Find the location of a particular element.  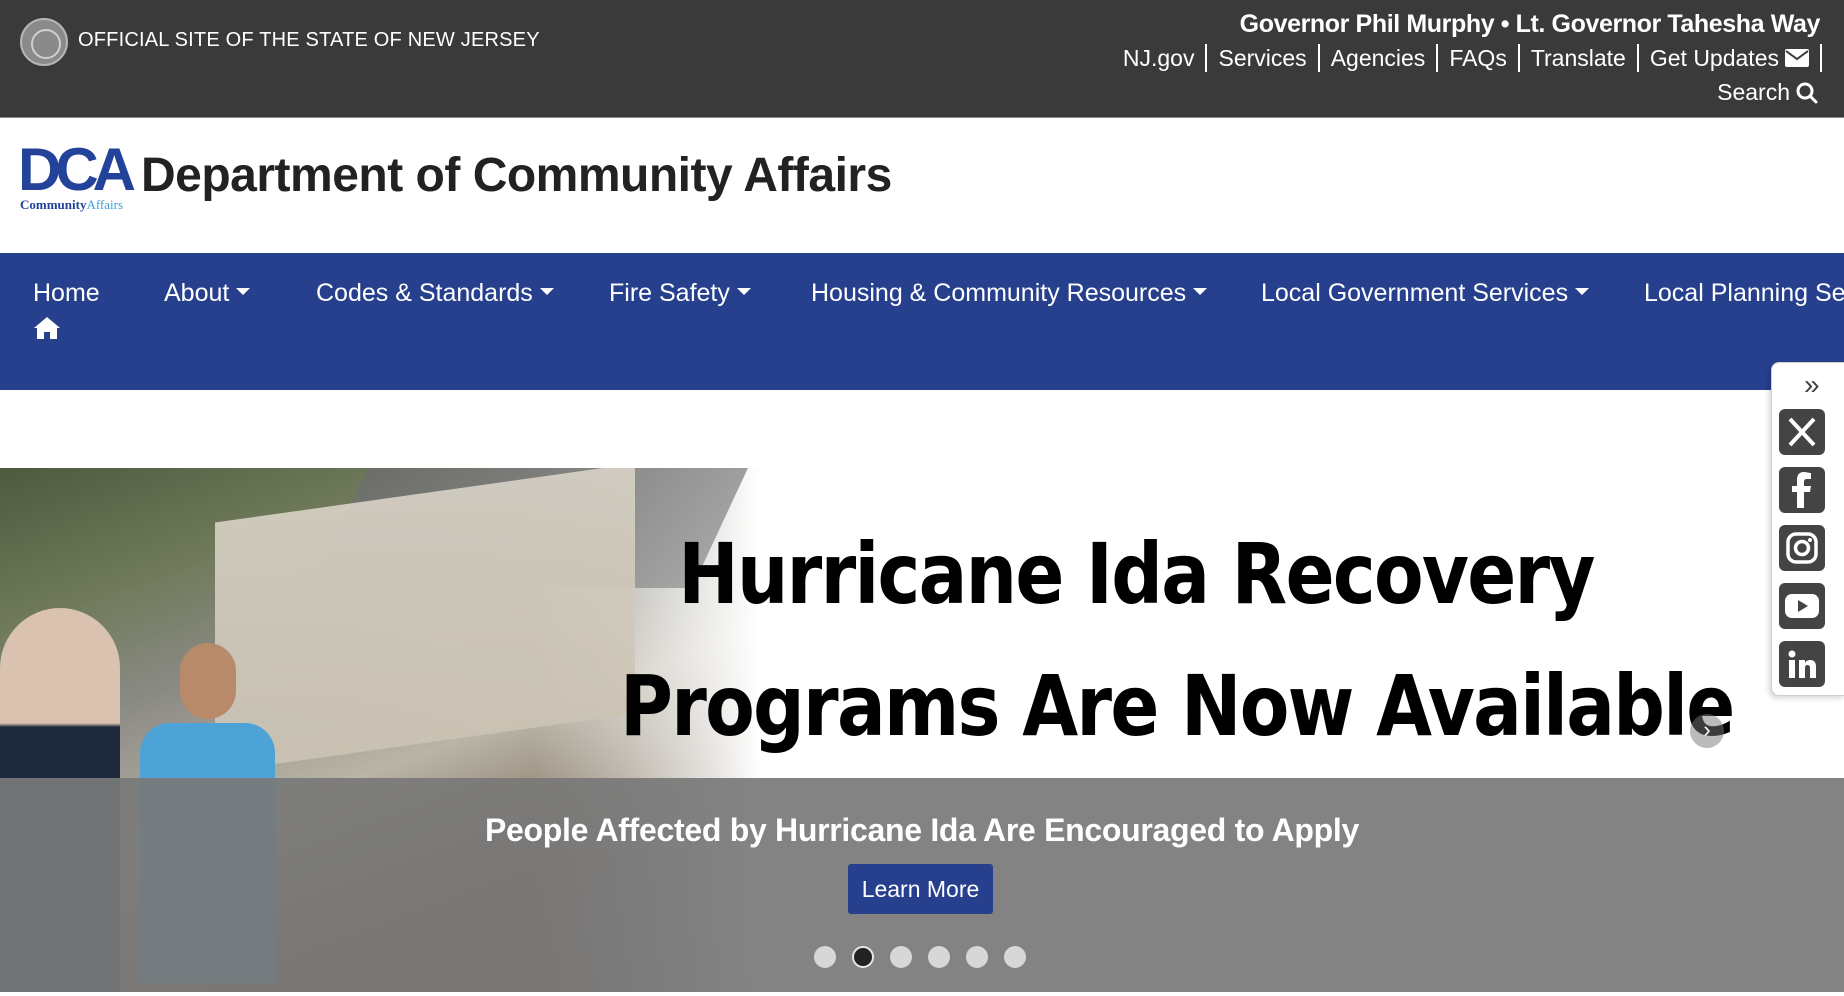

top-link-get-updates: Get Updates is located at coordinates (1730, 58).